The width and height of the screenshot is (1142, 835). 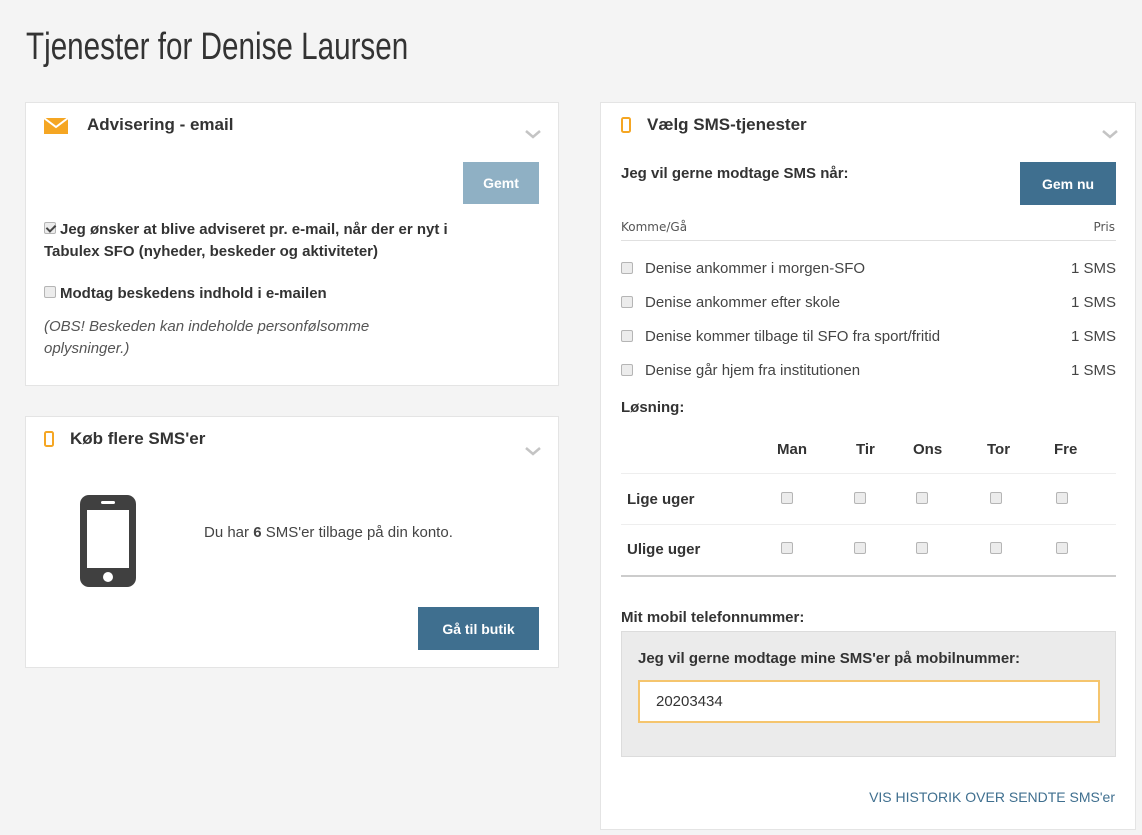 I want to click on buy-sms-title: Køb flere SMS'er, so click(x=138, y=438).